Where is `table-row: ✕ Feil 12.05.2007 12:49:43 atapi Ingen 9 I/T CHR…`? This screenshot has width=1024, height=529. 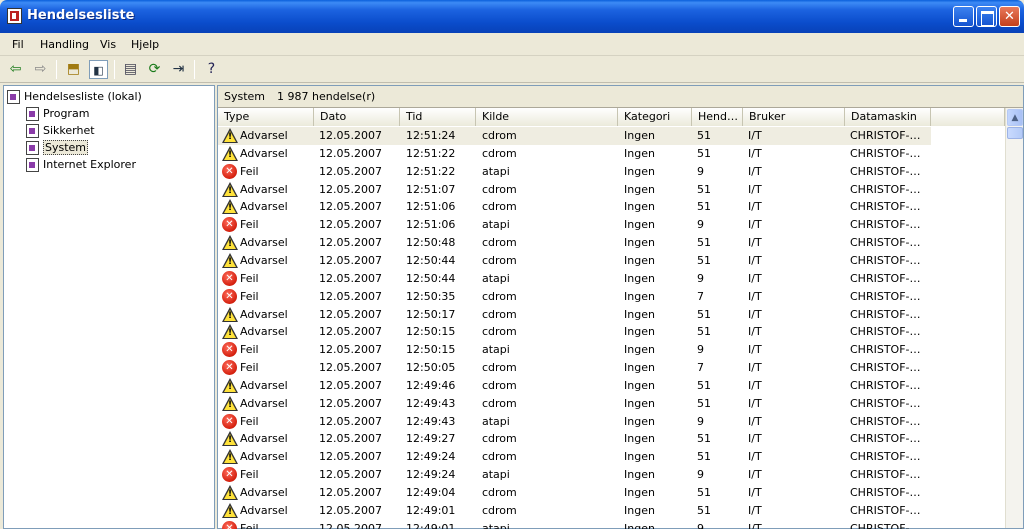 table-row: ✕ Feil 12.05.2007 12:49:43 atapi Ingen 9 I/T CHR… is located at coordinates (574, 422).